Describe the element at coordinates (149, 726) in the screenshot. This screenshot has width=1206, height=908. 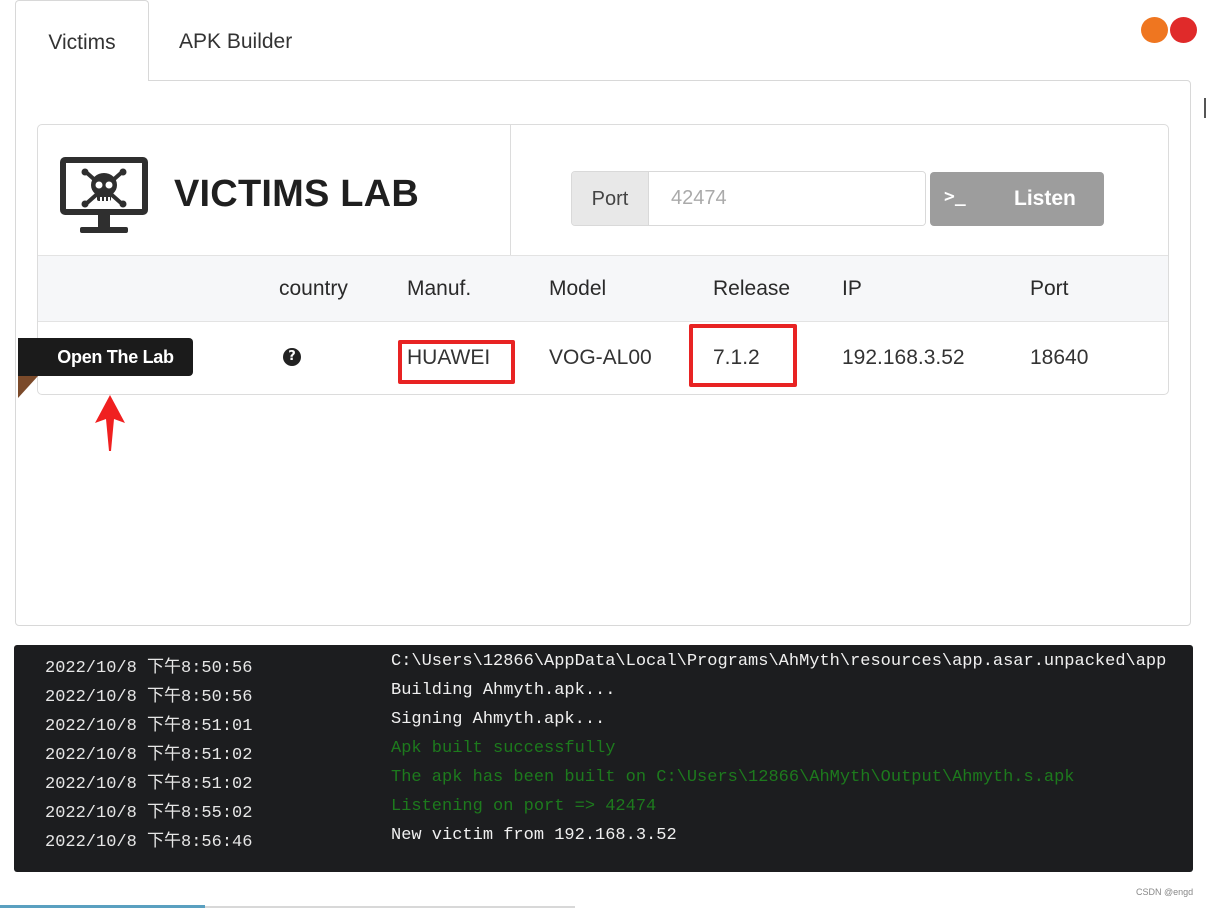
I see `log-timestamp: 2022/10/8 下午8:51:01` at that location.